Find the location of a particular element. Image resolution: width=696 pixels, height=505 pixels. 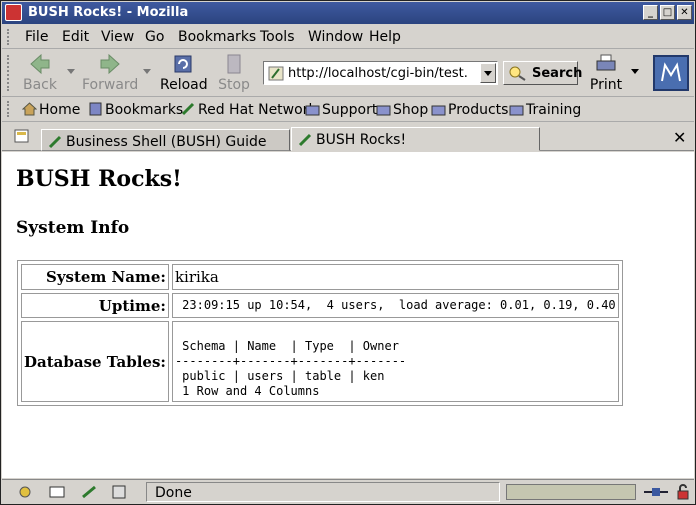

address-book-icon is located at coordinates (119, 492).